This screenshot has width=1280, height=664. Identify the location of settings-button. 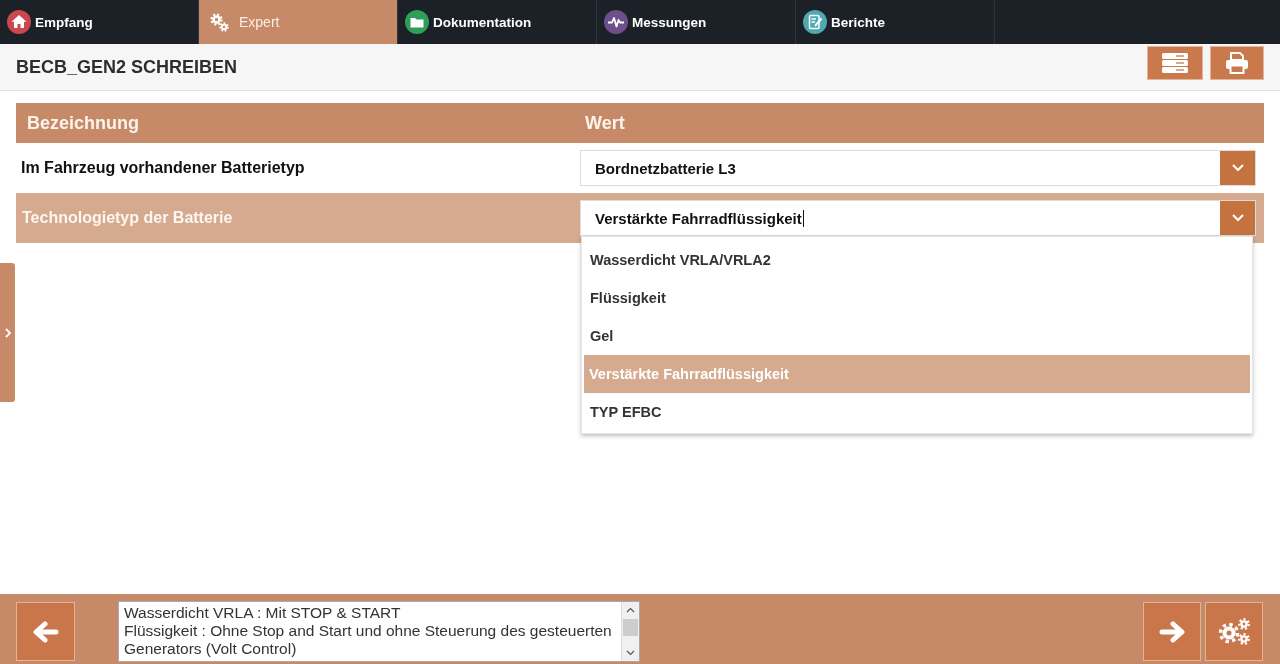
(1234, 631).